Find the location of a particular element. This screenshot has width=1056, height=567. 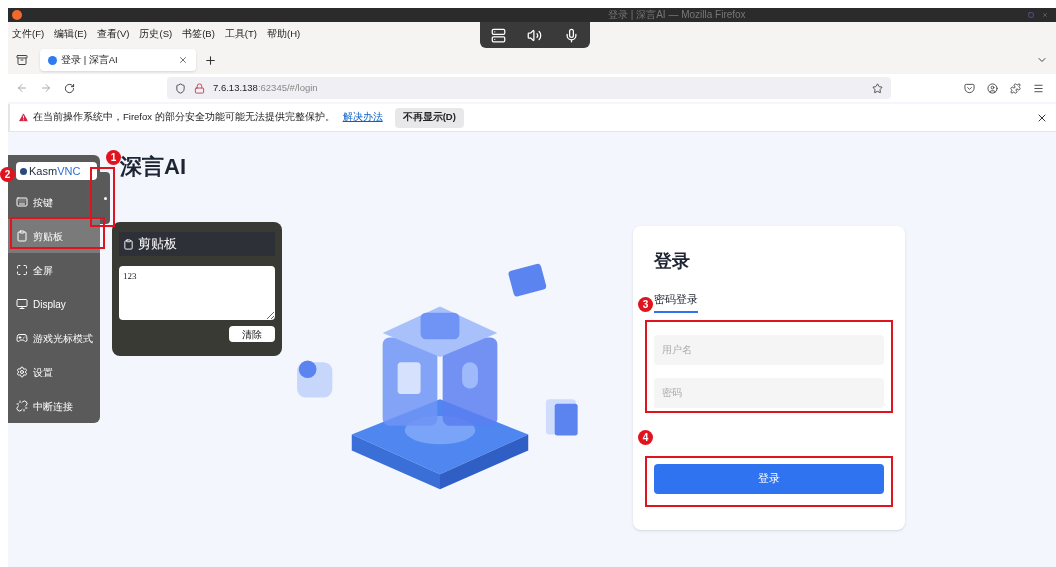

gamepad-icon is located at coordinates (22, 338).